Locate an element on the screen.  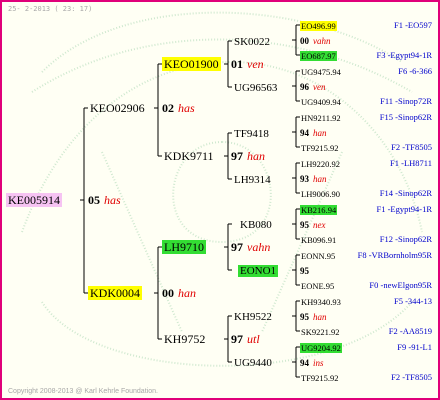
gen5-sire-3: HN9211.92 is located at coordinates (321, 117).